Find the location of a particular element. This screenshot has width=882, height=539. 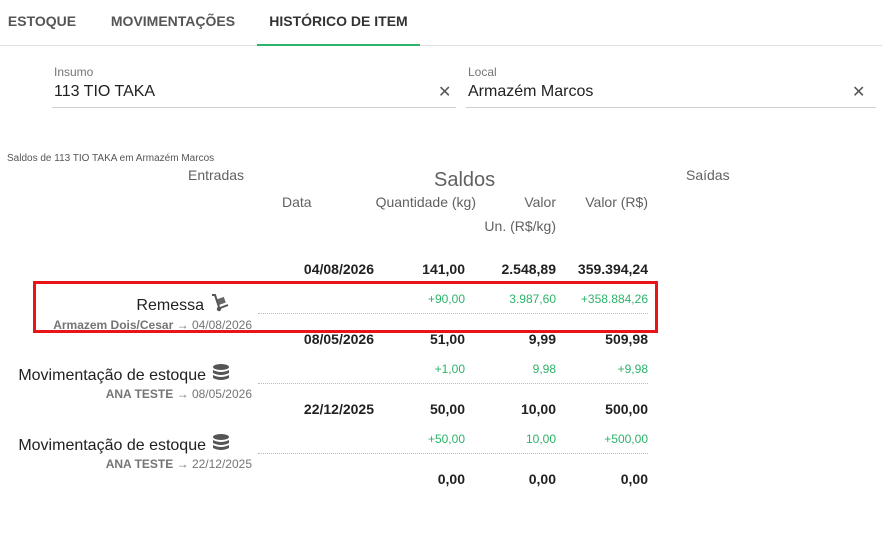

balance-qty: 51,00 is located at coordinates (447, 339).